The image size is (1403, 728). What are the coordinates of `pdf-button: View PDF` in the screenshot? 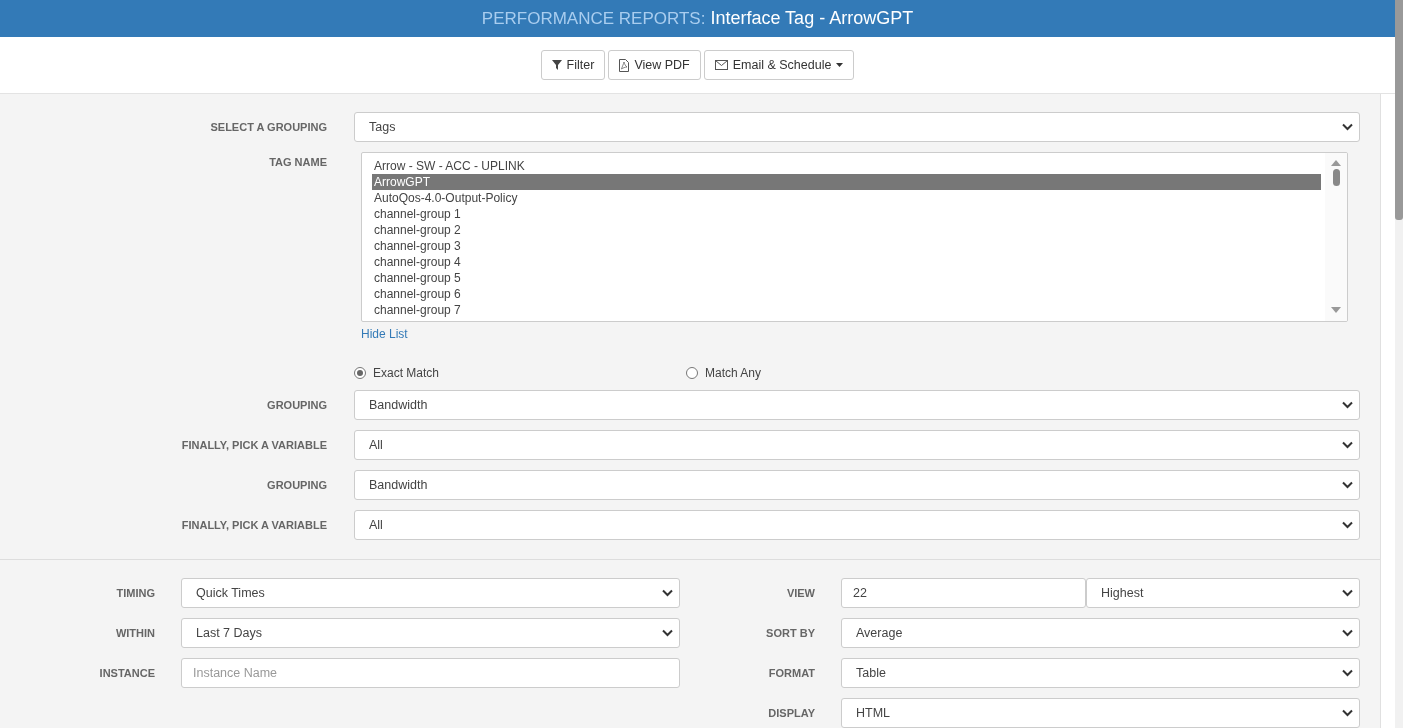 It's located at (654, 65).